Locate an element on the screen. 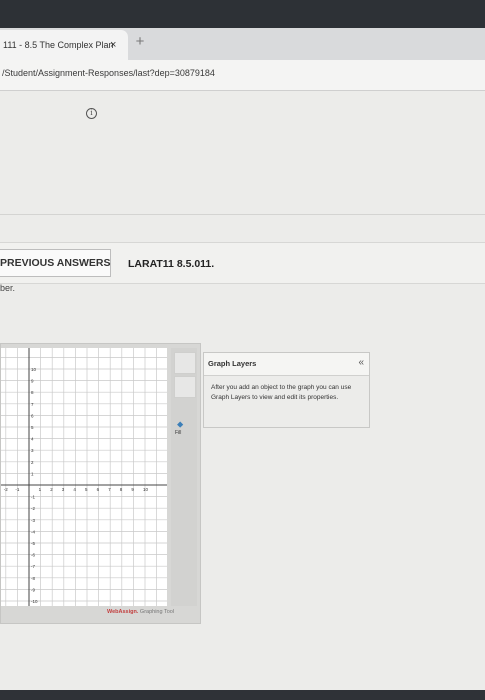 This screenshot has height=700, width=485. webassign-branding: WebAssign. Graphing Tool is located at coordinates (140, 612).